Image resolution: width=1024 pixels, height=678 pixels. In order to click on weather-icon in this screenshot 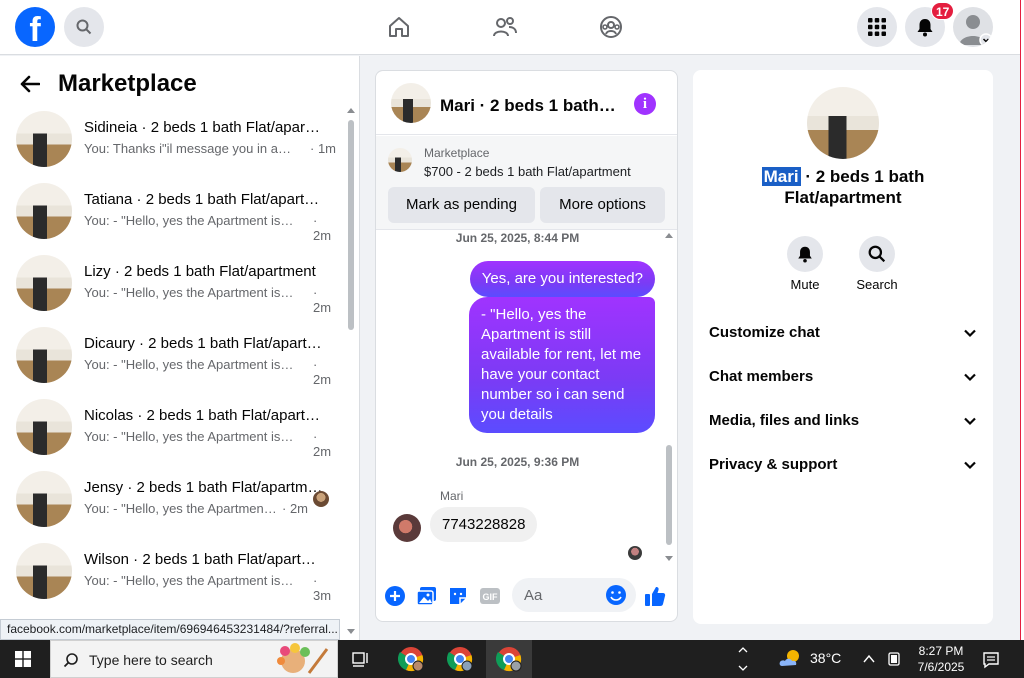, I will do `click(791, 659)`.